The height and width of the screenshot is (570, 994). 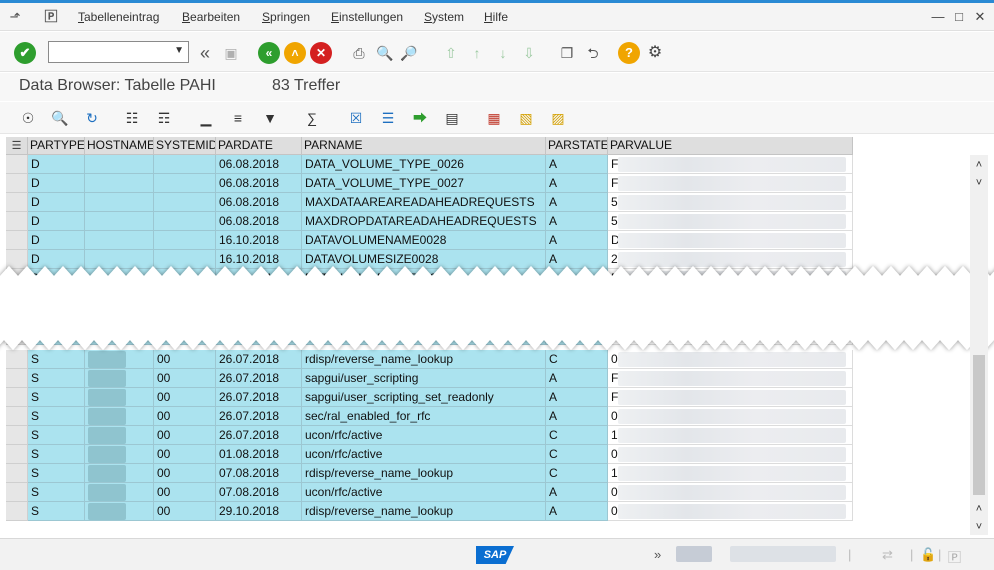 What do you see at coordinates (928, 555) in the screenshot?
I see `lock-icon: 🔓` at bounding box center [928, 555].